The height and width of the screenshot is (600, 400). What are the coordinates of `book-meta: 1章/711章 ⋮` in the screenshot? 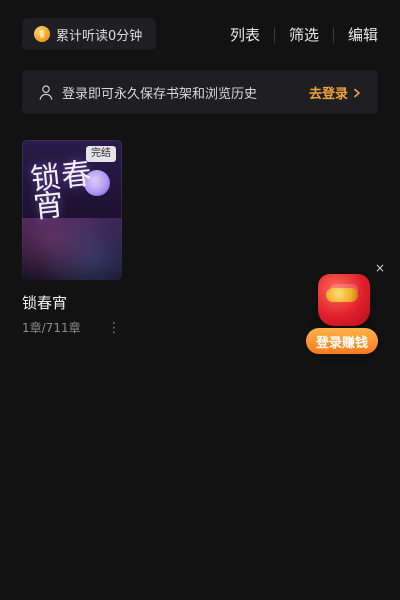 It's located at (72, 327).